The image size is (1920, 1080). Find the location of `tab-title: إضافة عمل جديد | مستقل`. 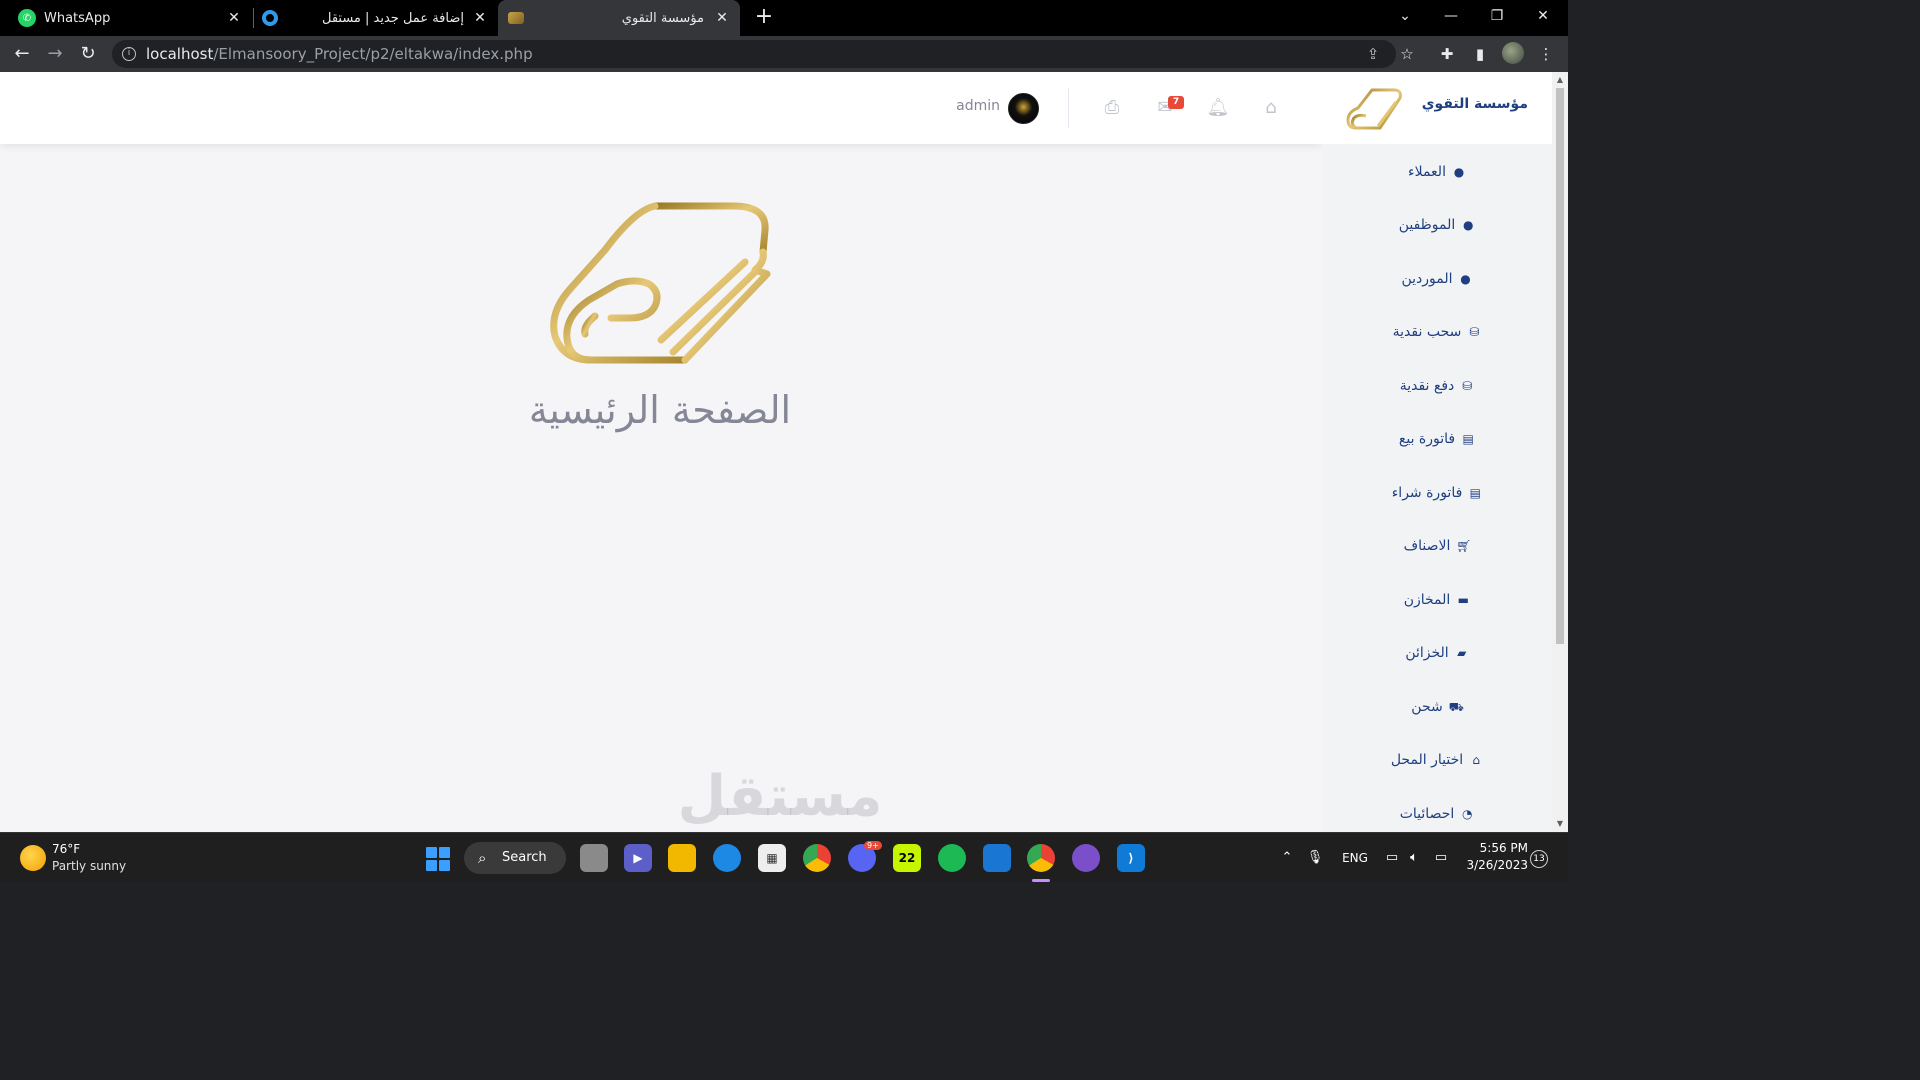

tab-title: إضافة عمل جديد | مستقل is located at coordinates (392, 18).